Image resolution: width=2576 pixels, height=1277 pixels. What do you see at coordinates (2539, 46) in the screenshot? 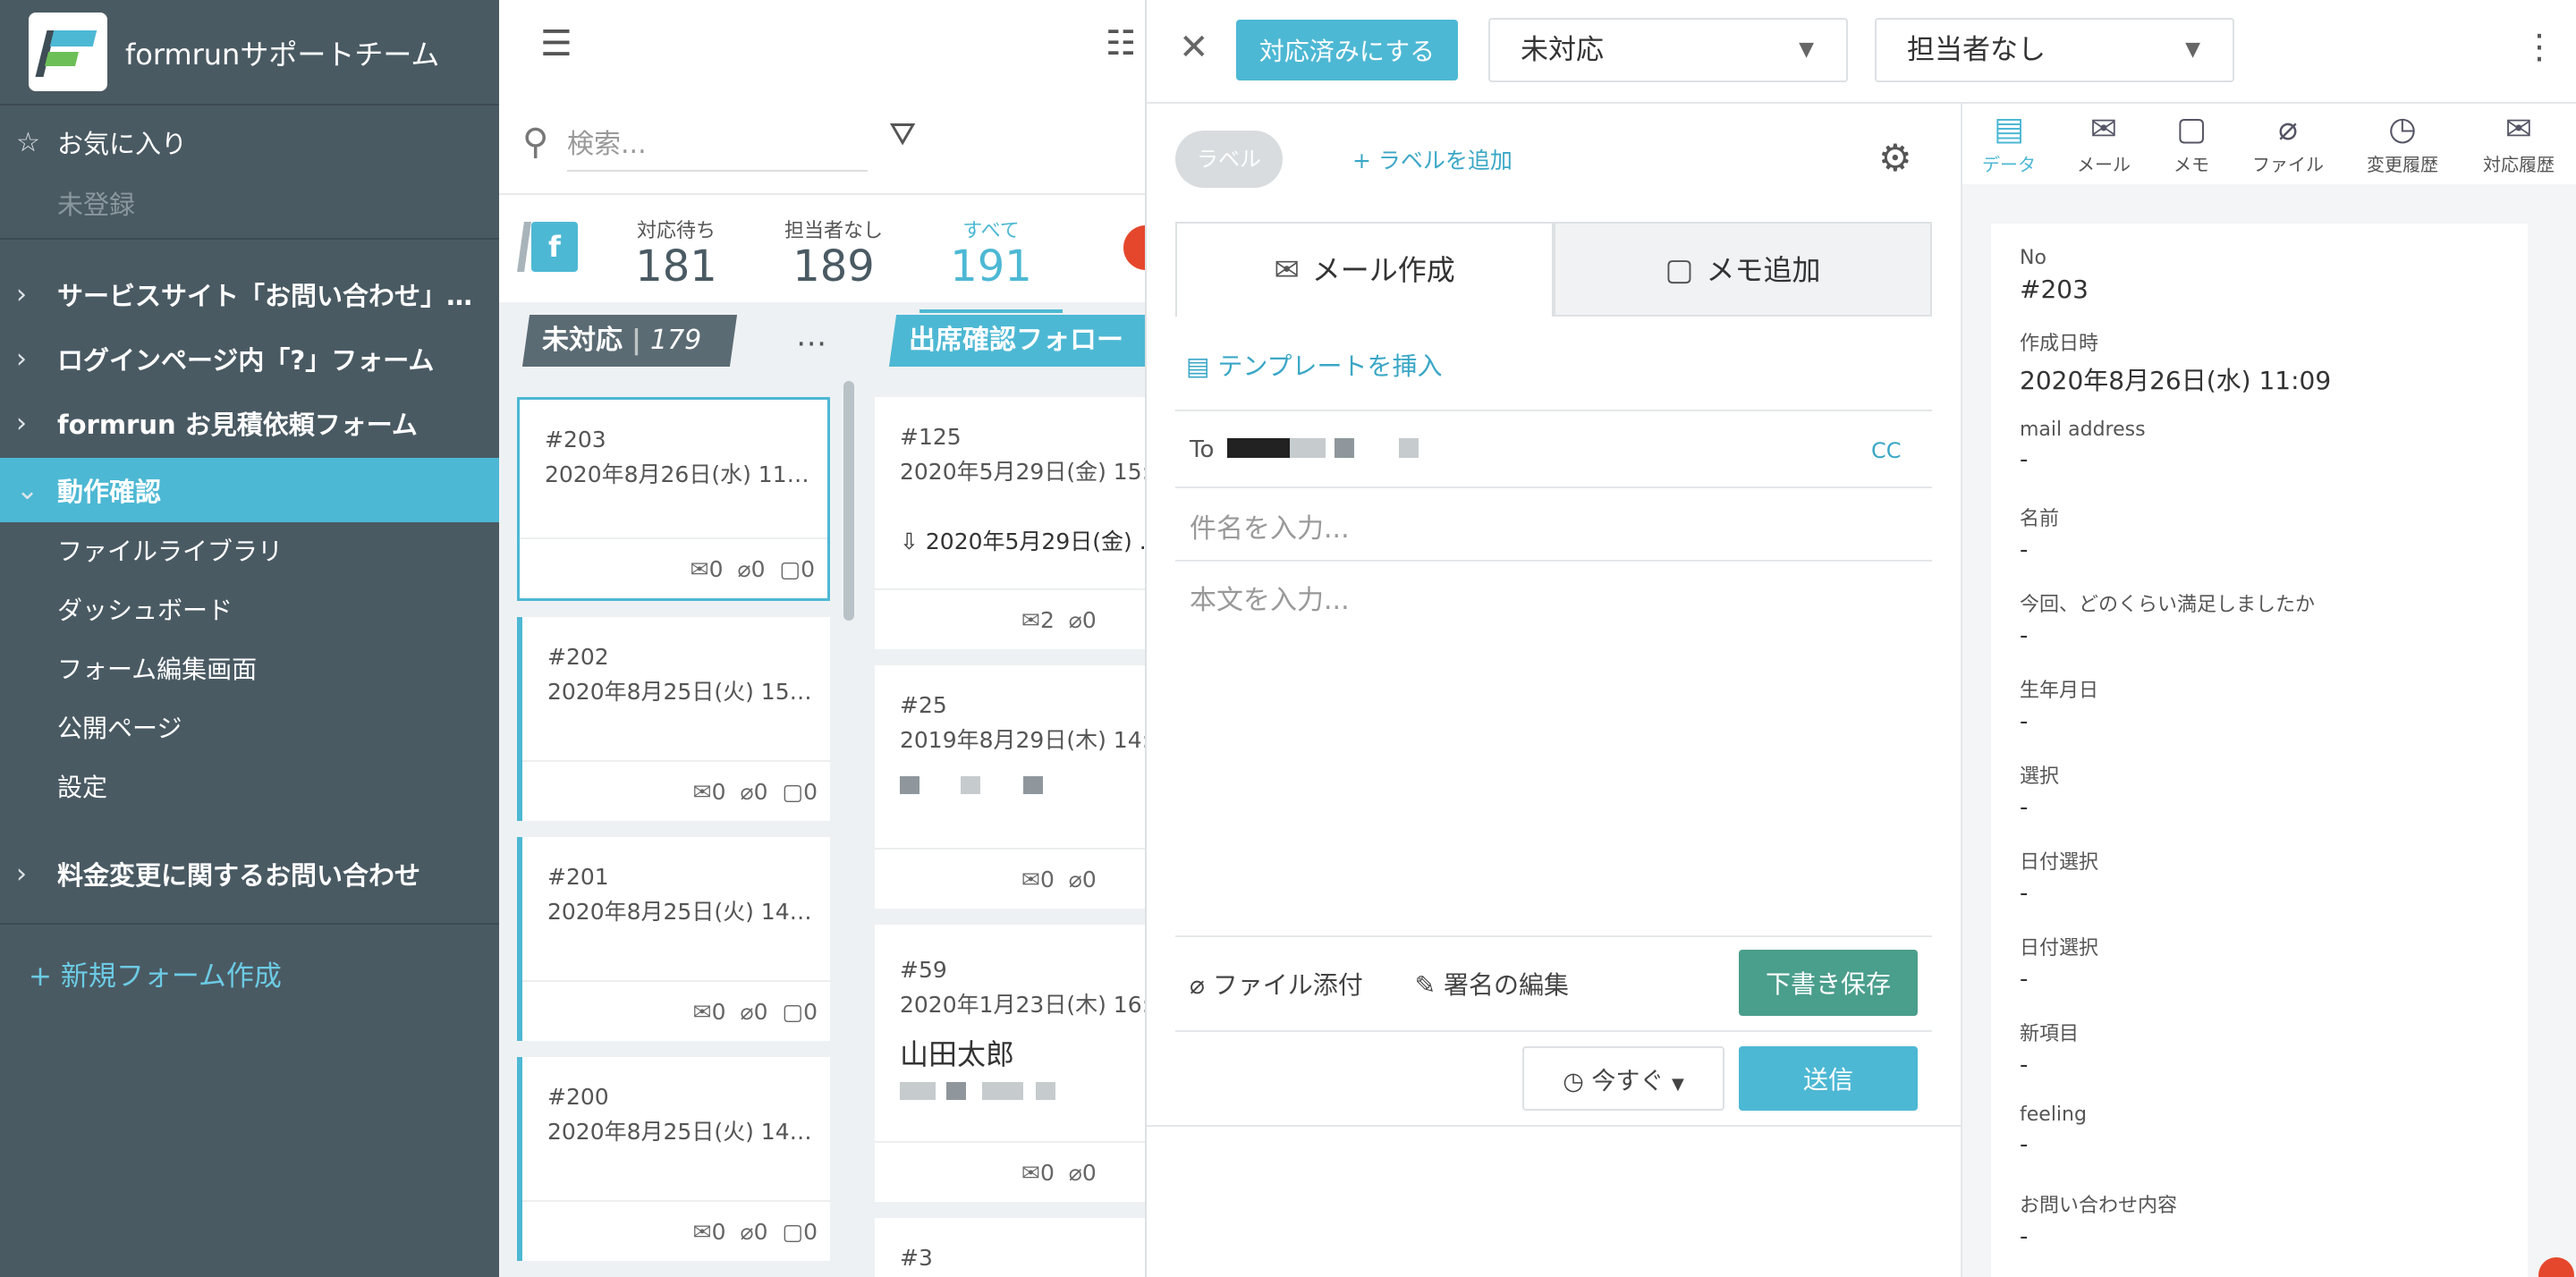
I see `more-vertical-icon: ⋮` at bounding box center [2539, 46].